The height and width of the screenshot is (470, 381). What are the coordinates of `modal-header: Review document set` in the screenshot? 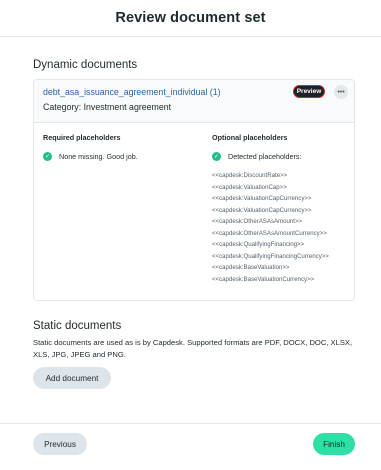 It's located at (190, 18).